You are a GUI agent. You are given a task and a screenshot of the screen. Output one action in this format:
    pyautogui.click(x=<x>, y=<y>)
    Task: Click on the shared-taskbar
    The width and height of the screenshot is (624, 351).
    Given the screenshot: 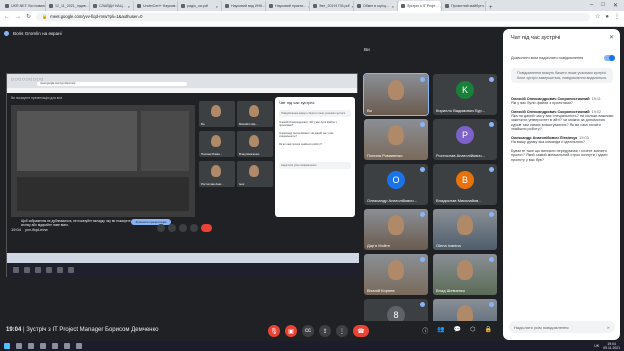 What is the action you would take?
    pyautogui.click(x=183, y=270)
    